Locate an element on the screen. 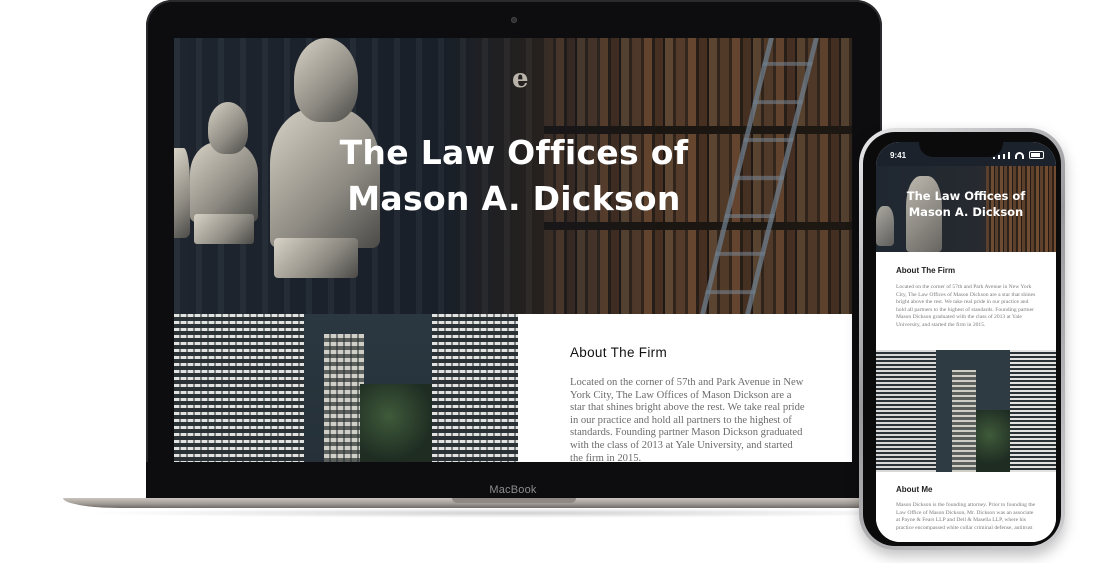 This screenshot has width=1102, height=563. hero-title: The Law Offices of Mason A. Dickson is located at coordinates (514, 176).